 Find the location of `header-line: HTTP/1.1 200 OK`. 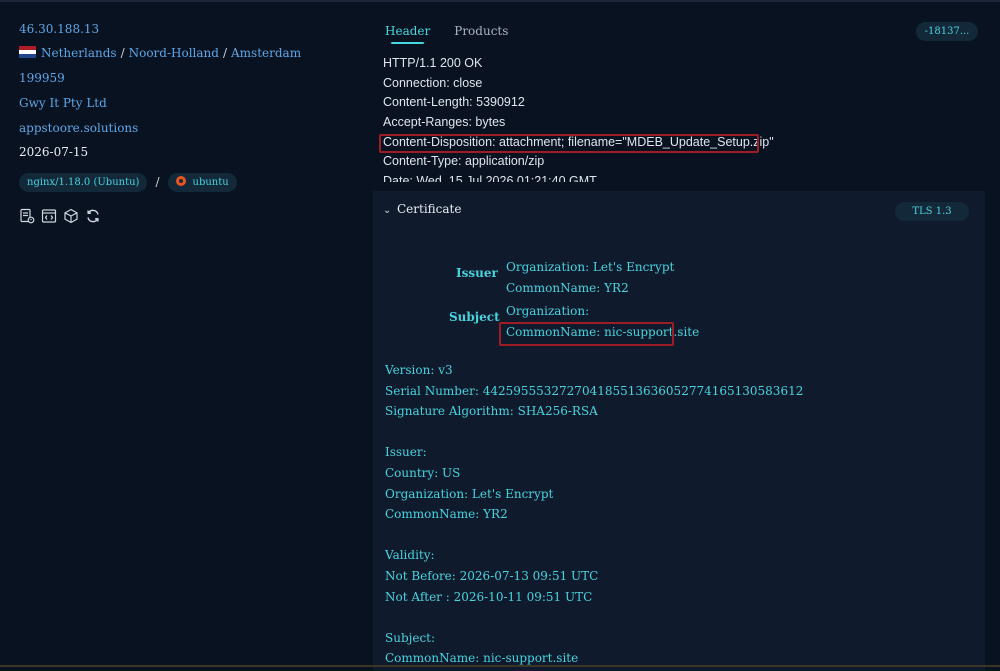

header-line: HTTP/1.1 200 OK is located at coordinates (433, 63).